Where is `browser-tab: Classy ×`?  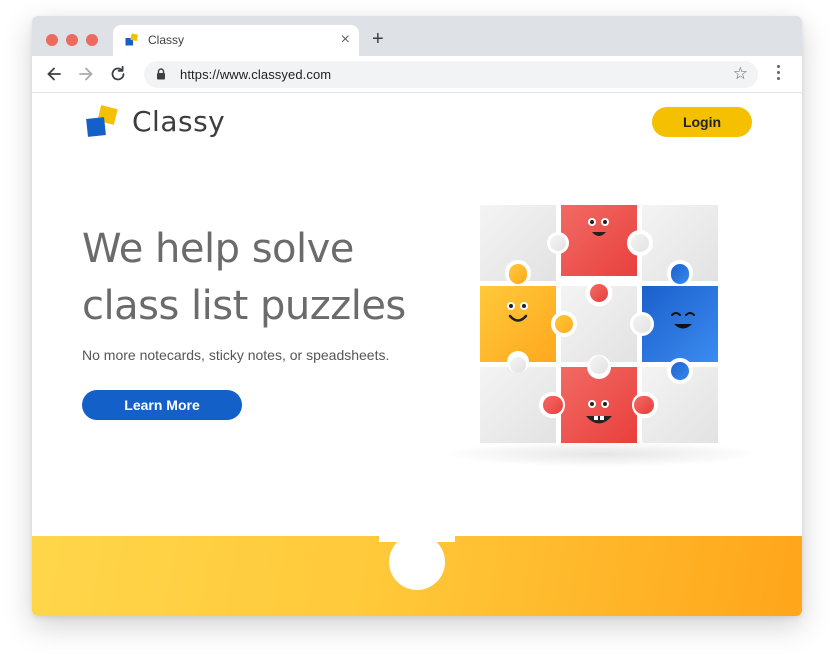
browser-tab: Classy × is located at coordinates (236, 40).